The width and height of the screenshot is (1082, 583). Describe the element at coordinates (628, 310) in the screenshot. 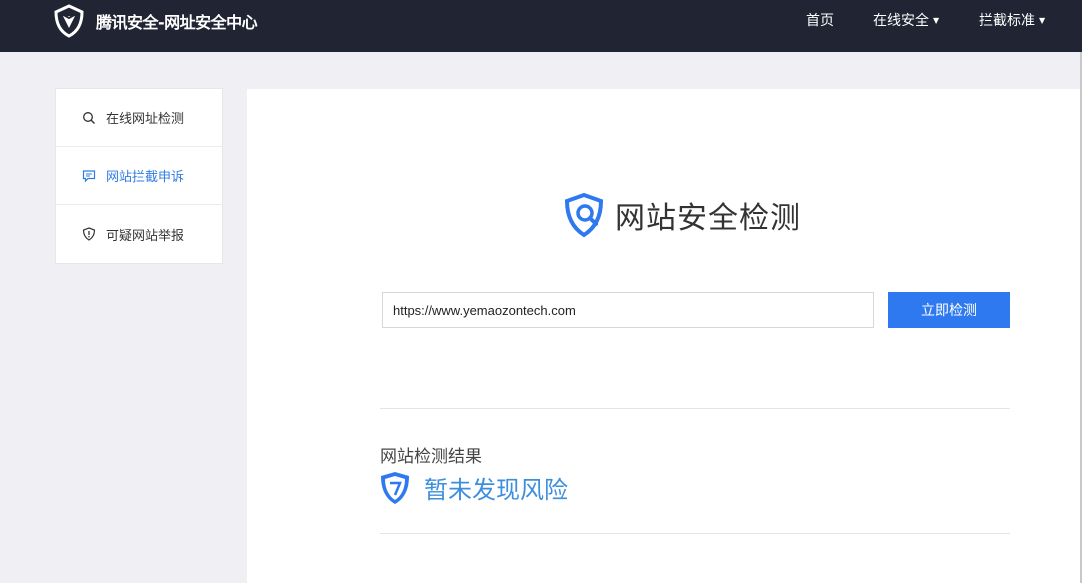

I see `url-input` at that location.